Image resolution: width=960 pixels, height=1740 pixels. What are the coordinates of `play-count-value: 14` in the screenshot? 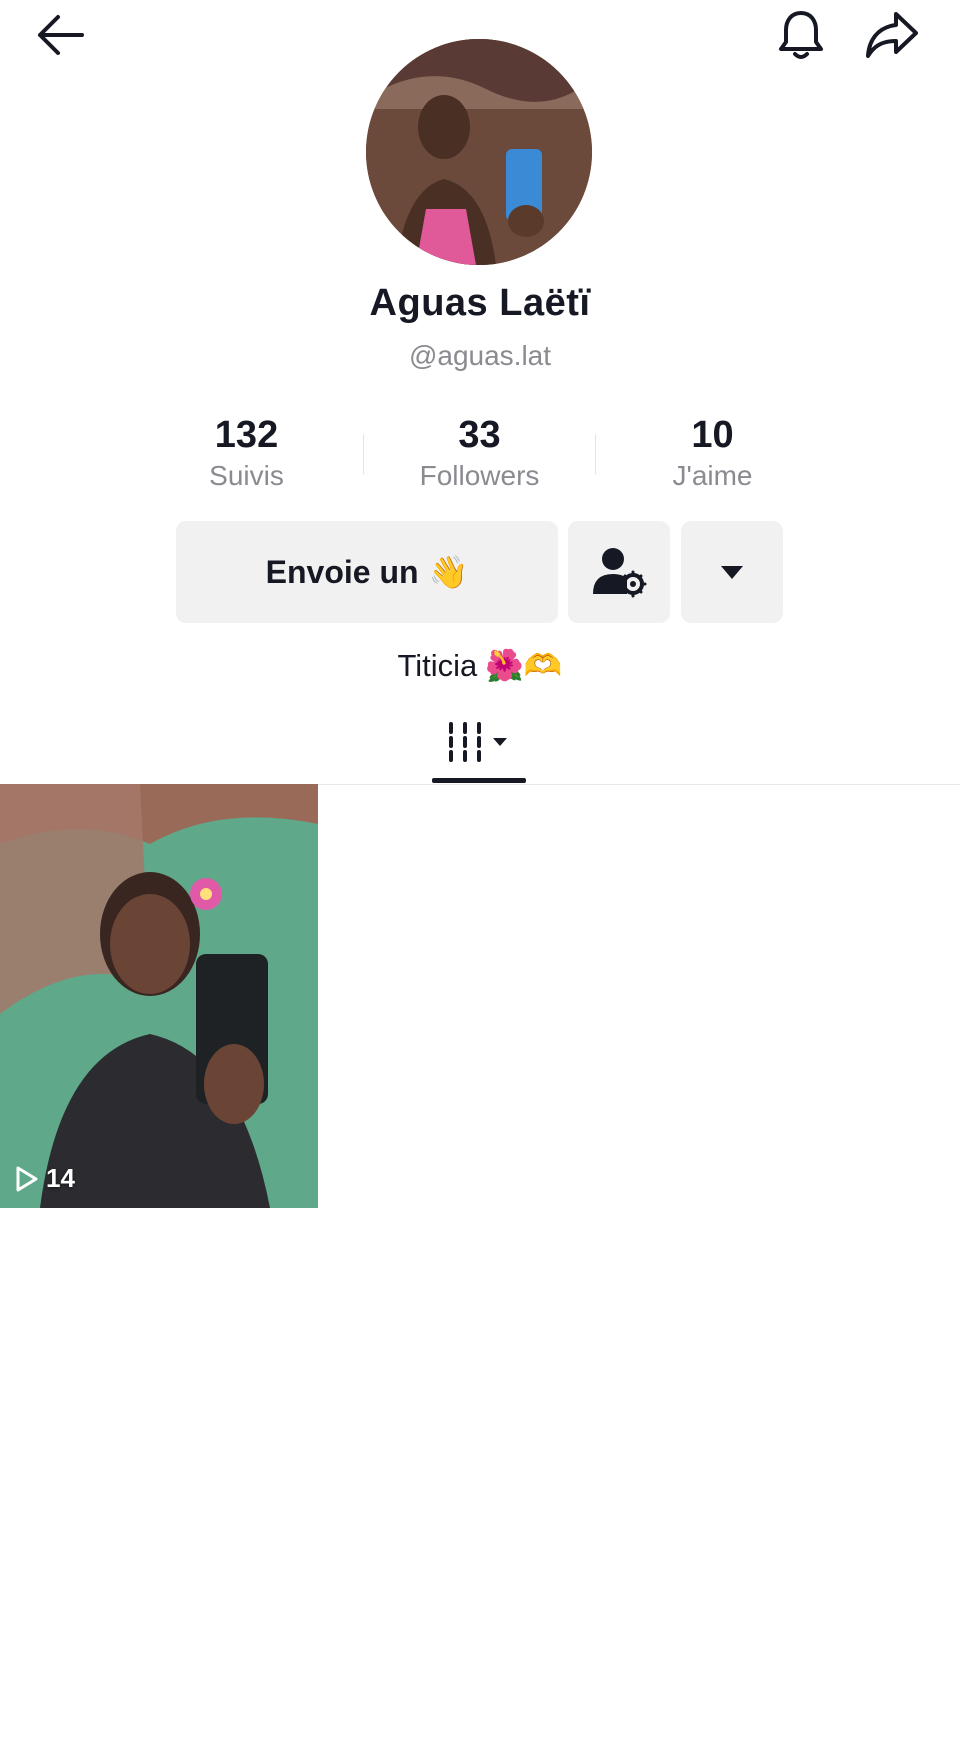 It's located at (60, 1178).